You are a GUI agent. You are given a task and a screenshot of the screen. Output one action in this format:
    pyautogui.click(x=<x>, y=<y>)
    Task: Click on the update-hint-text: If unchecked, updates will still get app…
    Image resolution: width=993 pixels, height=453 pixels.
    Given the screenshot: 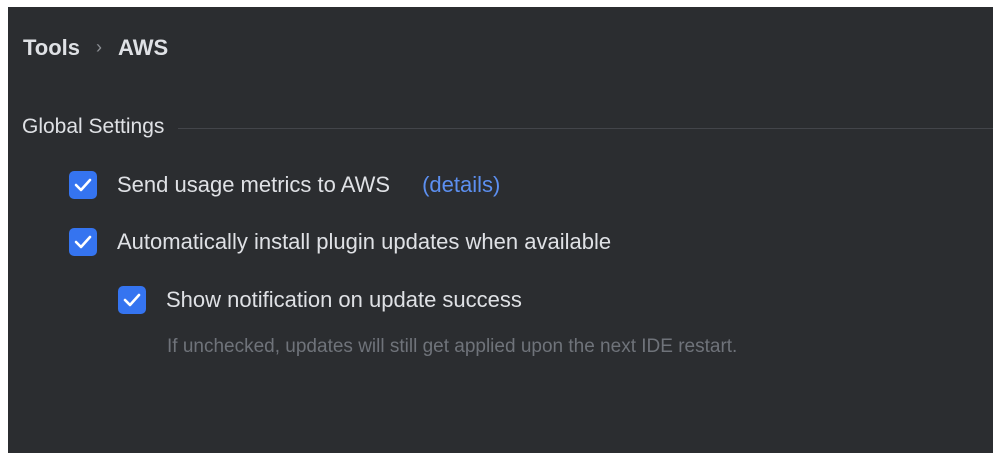 What is the action you would take?
    pyautogui.click(x=452, y=346)
    